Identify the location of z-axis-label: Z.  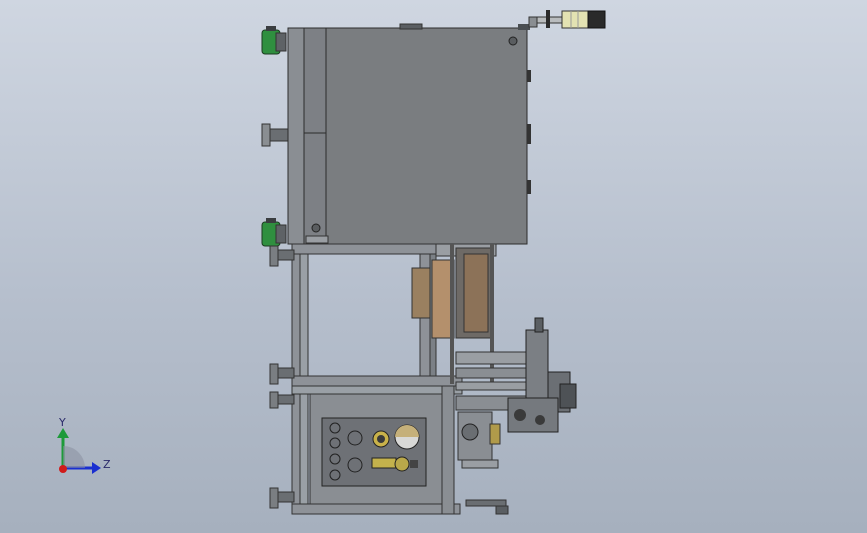
(107, 464).